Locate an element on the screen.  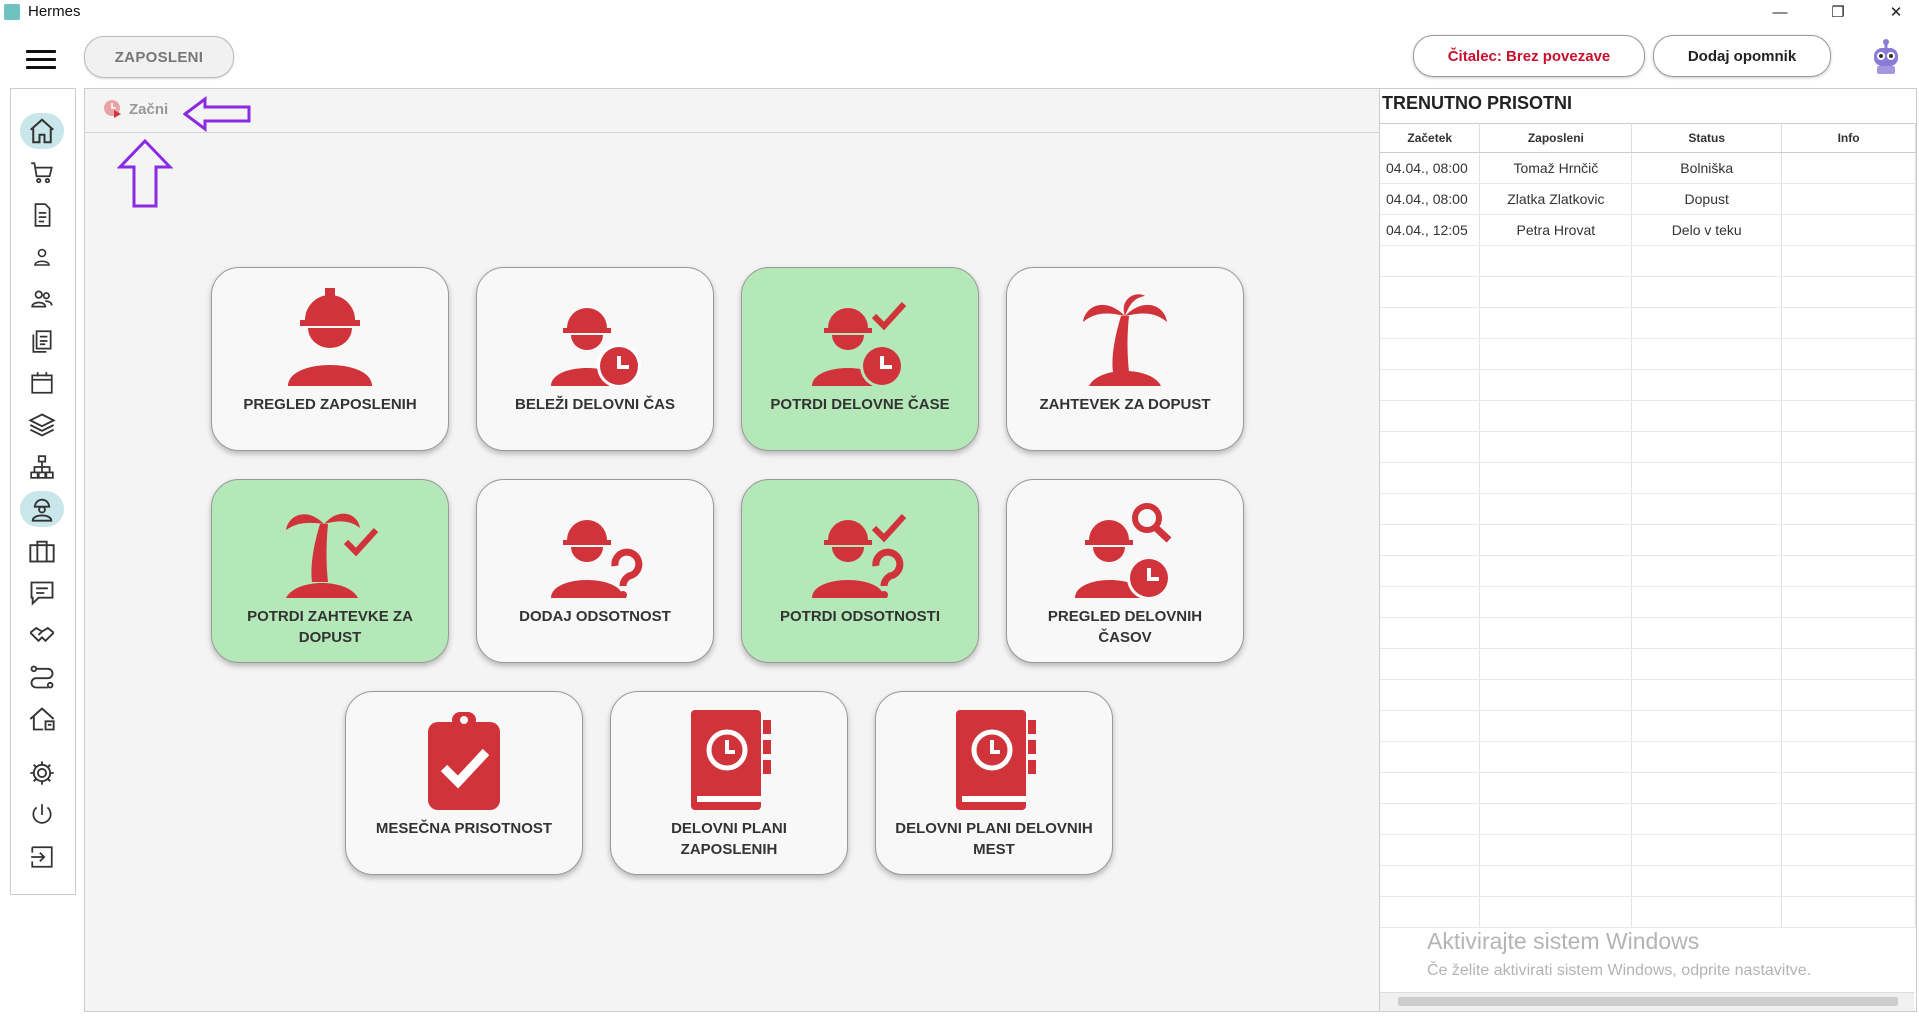
robot-avatar-icon is located at coordinates (1886, 56).